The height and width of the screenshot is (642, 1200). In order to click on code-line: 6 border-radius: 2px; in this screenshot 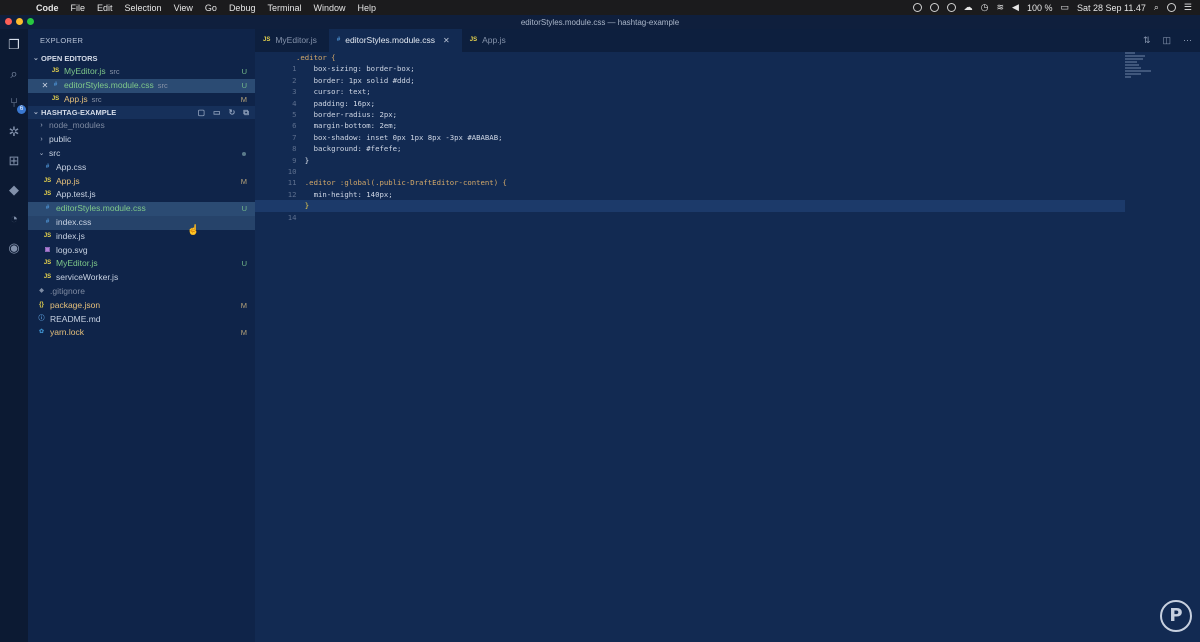, I will do `click(690, 119)`.